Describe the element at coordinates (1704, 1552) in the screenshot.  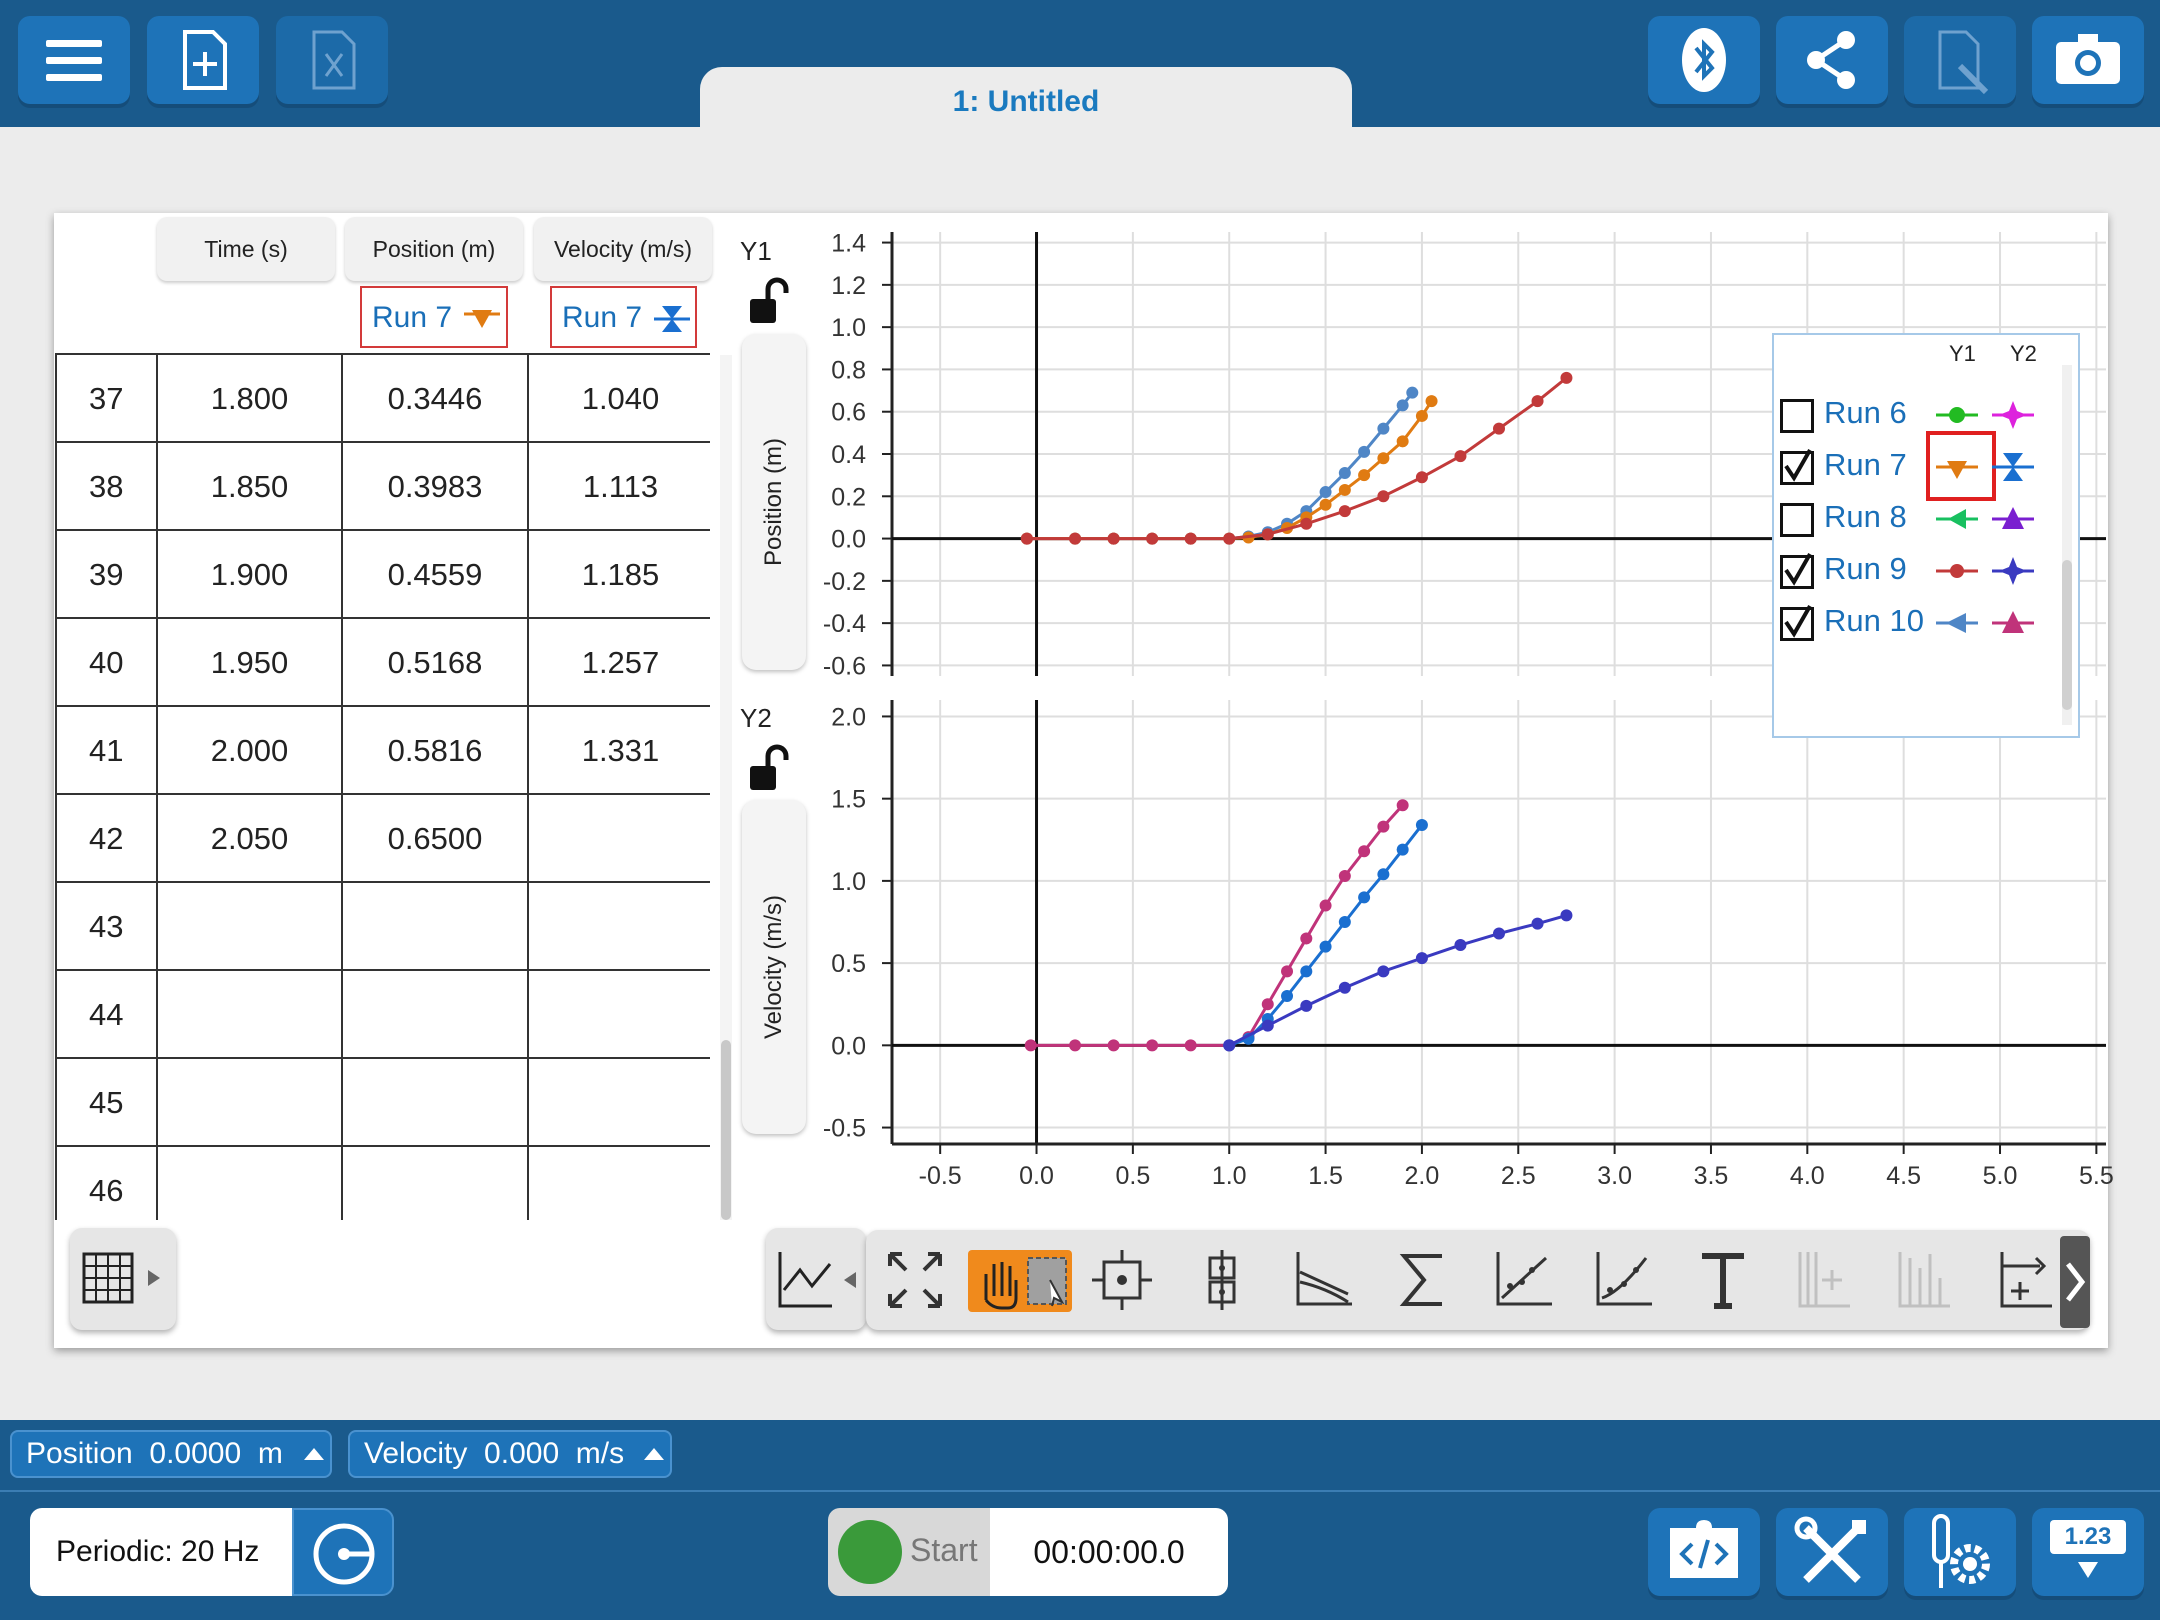
I see `code-button` at that location.